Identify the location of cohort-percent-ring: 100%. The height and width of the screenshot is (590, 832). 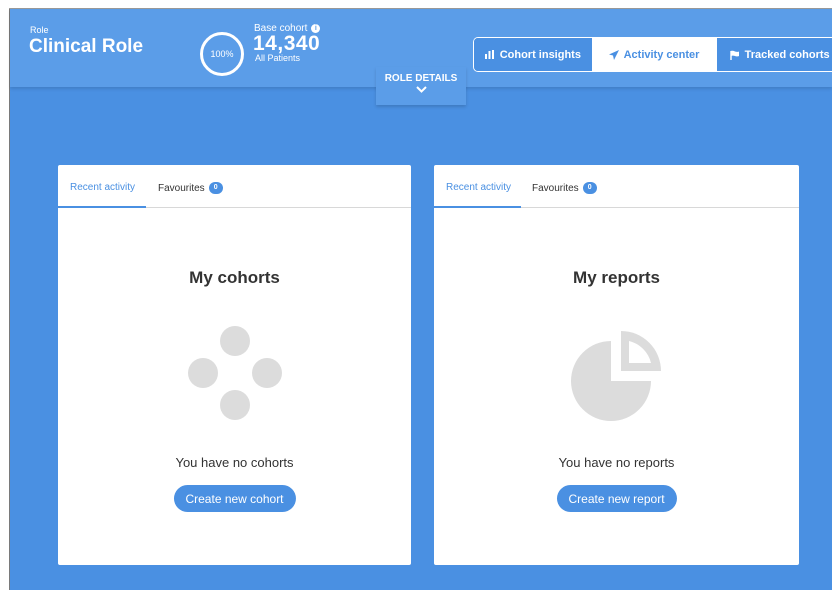
(222, 54).